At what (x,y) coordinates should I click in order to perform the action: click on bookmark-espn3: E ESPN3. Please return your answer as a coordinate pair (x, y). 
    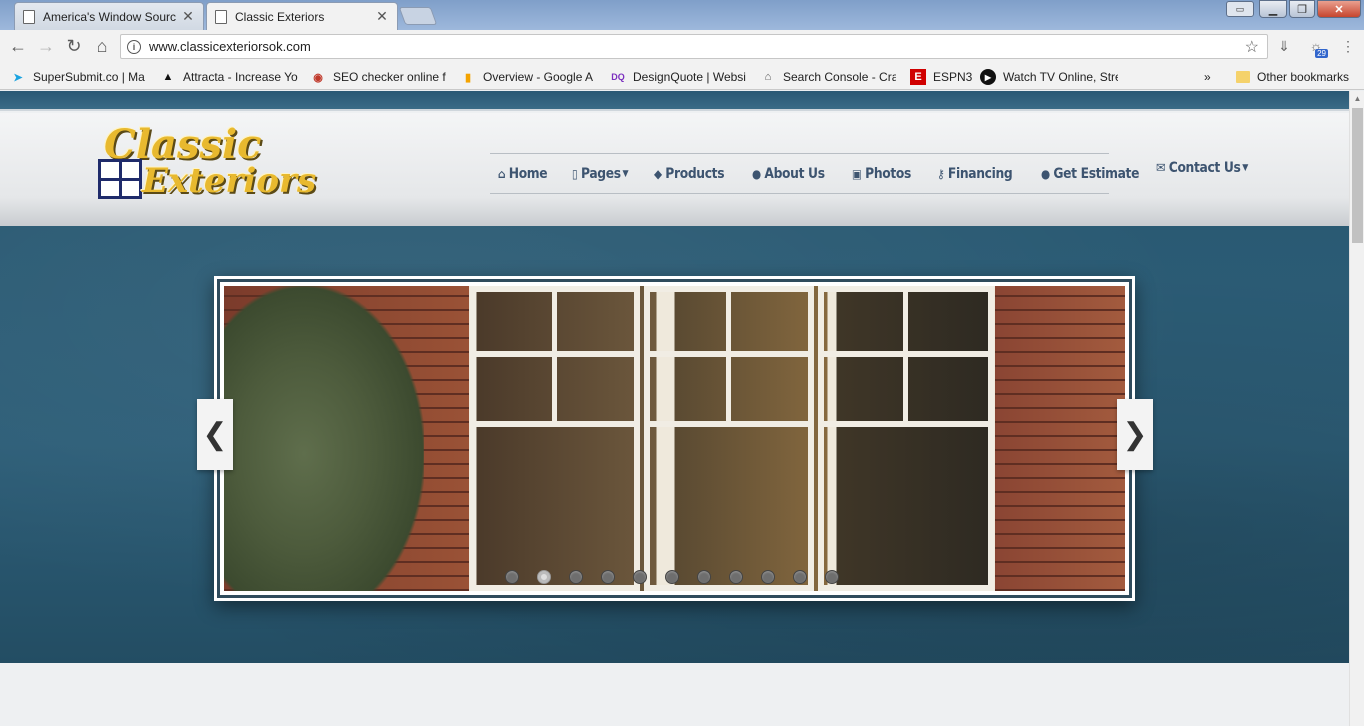
    Looking at the image, I should click on (943, 77).